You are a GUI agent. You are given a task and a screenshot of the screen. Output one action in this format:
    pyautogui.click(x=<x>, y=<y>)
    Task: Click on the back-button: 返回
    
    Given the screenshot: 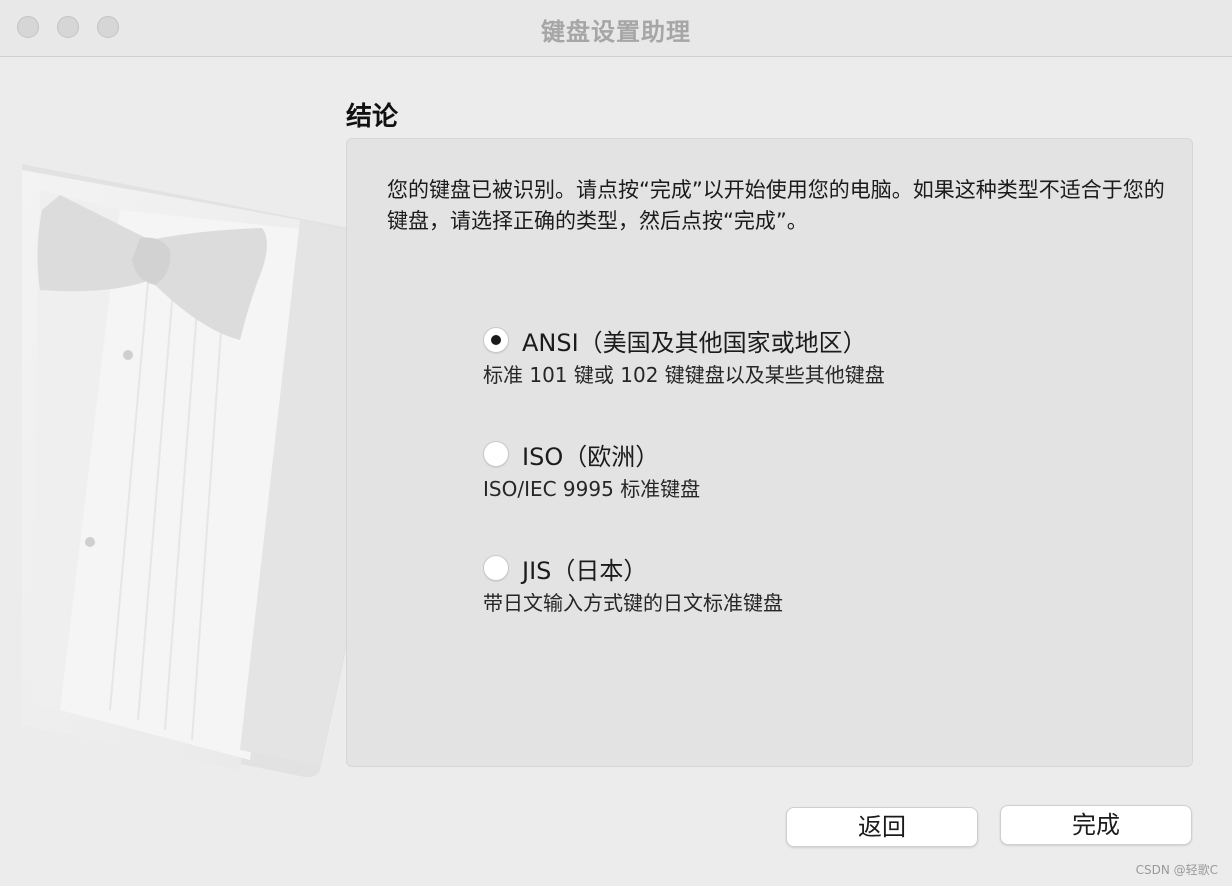 What is the action you would take?
    pyautogui.click(x=882, y=827)
    